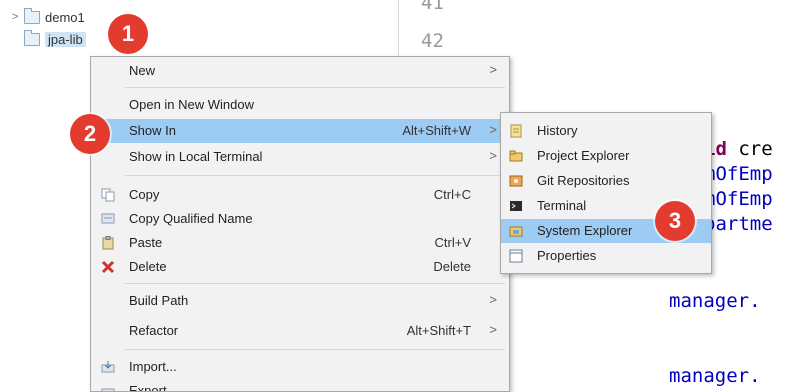 This screenshot has width=805, height=392. What do you see at coordinates (128, 34) in the screenshot?
I see `step-badge-1: 1` at bounding box center [128, 34].